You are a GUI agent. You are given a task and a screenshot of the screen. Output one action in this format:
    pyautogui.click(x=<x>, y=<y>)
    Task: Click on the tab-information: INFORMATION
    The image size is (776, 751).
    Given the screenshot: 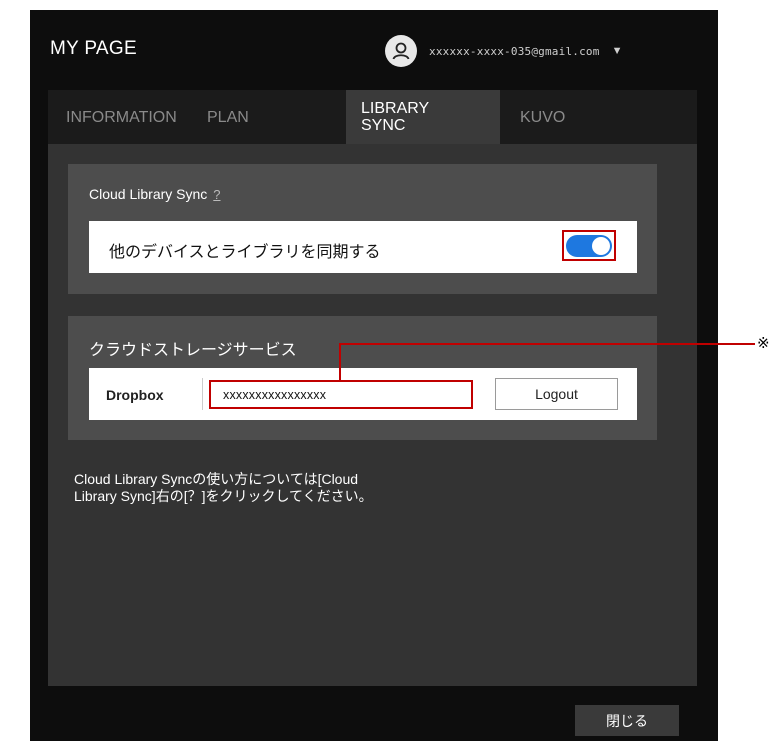 What is the action you would take?
    pyautogui.click(x=118, y=117)
    